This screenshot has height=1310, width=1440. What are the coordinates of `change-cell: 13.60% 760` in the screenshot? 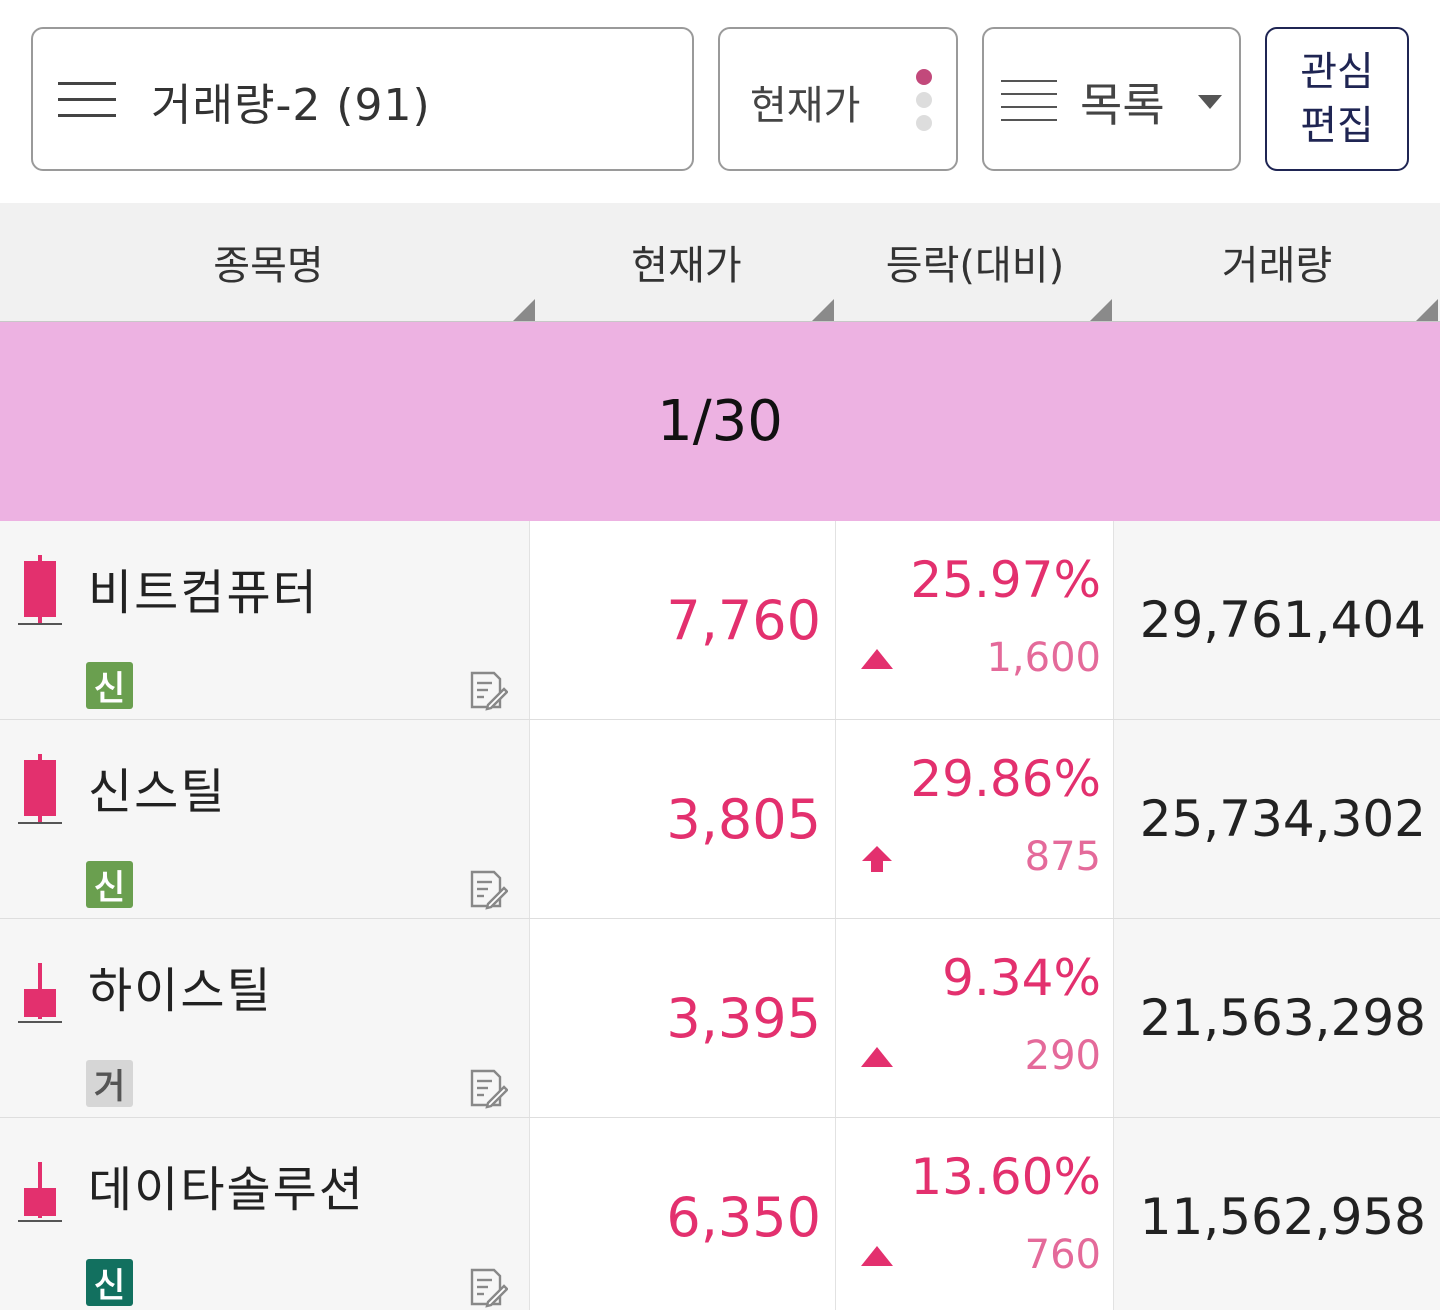 It's located at (975, 1214).